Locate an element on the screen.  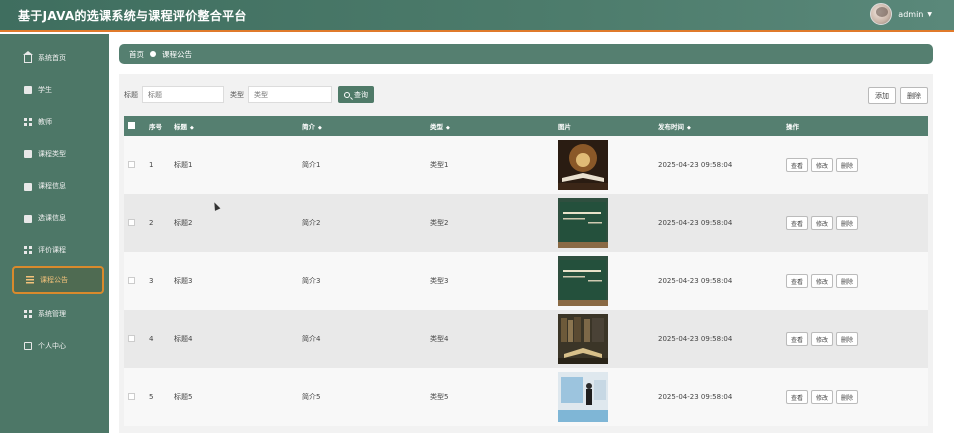
type-filter-input is located at coordinates (290, 94).